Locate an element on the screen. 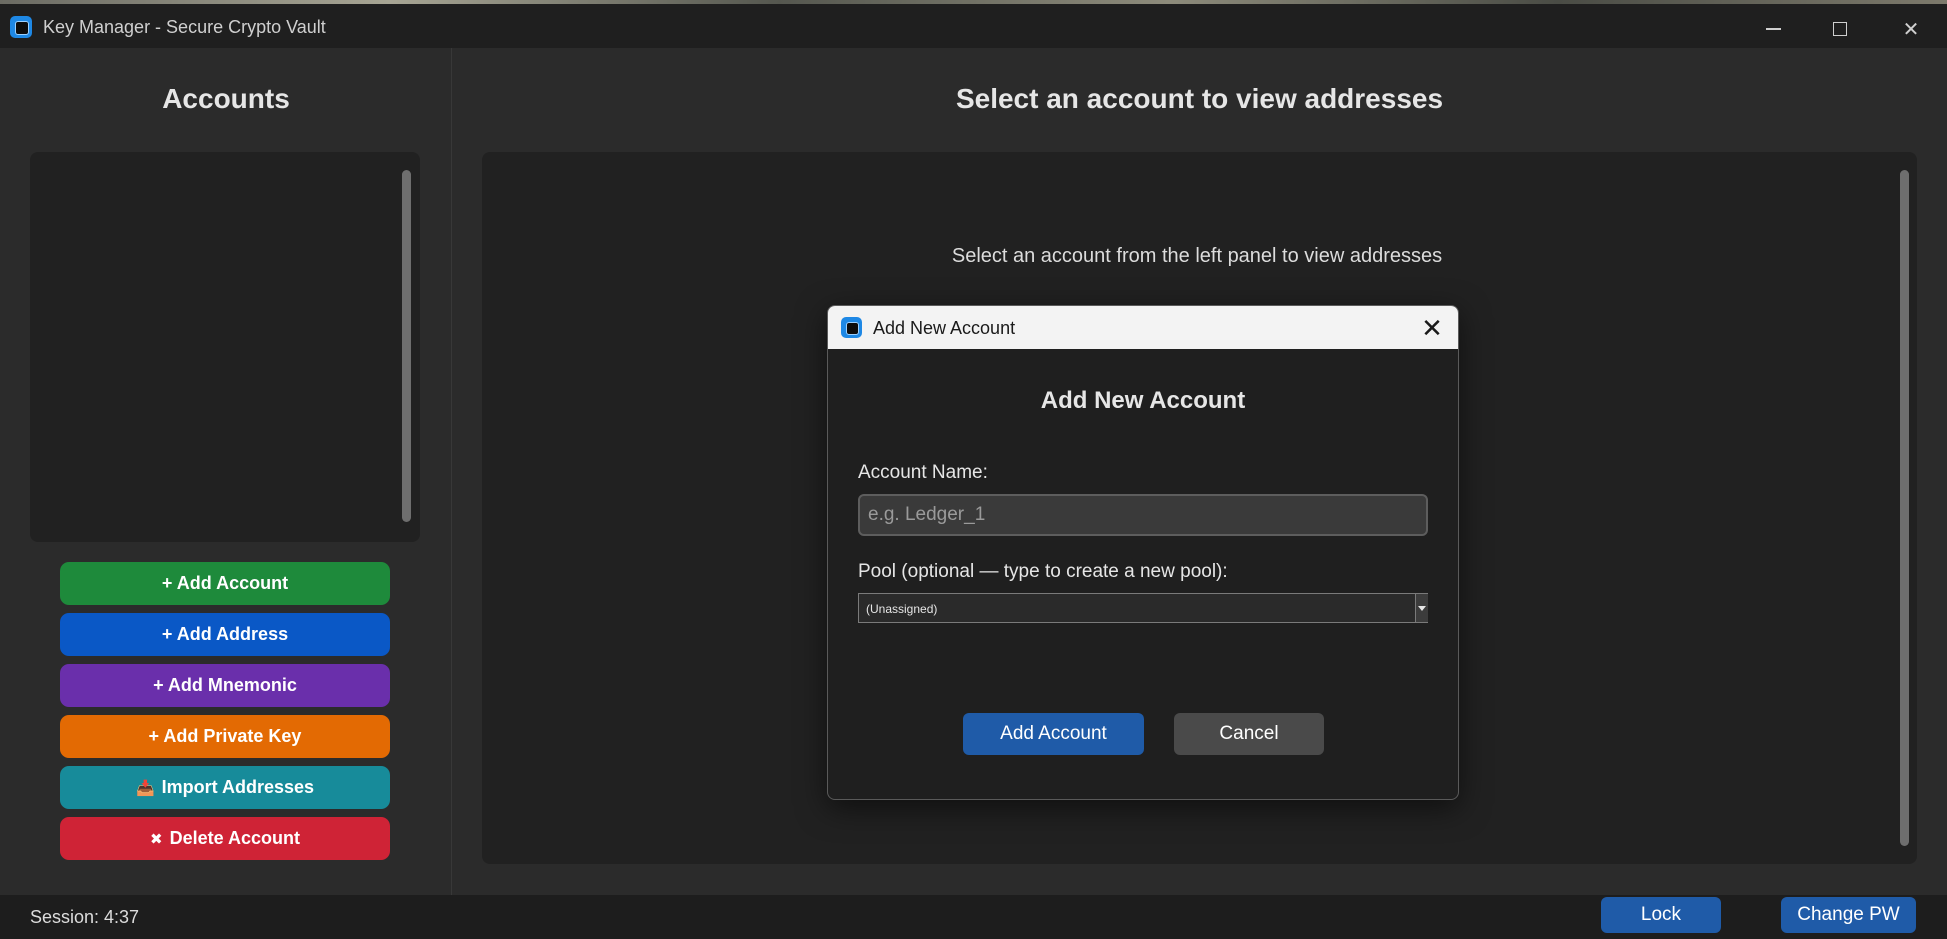 This screenshot has width=1947, height=939. sidebar-title: Accounts is located at coordinates (226, 98).